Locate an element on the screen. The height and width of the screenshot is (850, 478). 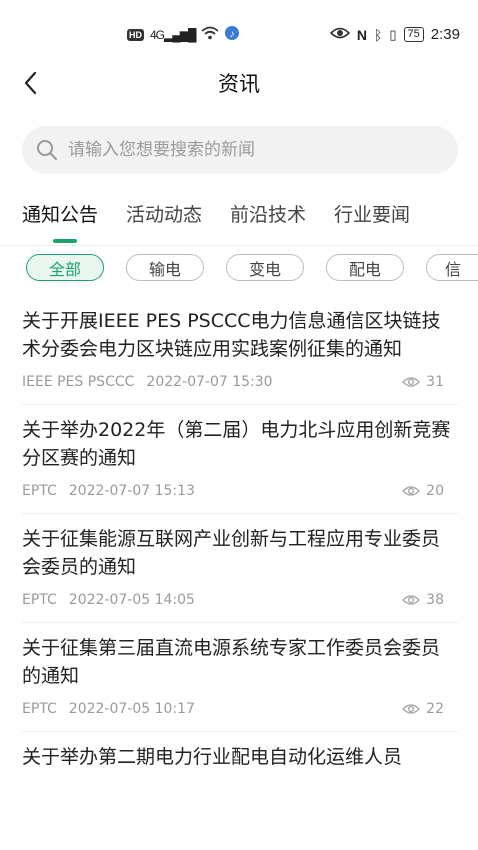
hd-icon: HD is located at coordinates (135, 35).